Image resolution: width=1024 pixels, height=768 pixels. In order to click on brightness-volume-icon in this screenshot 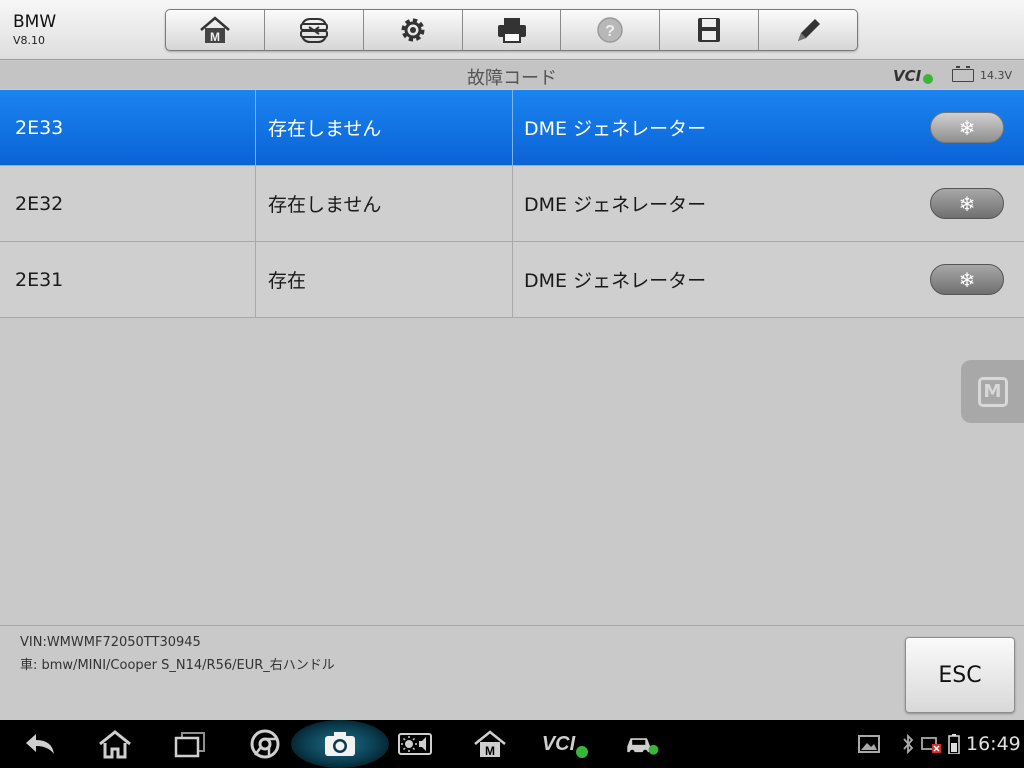, I will do `click(415, 744)`.